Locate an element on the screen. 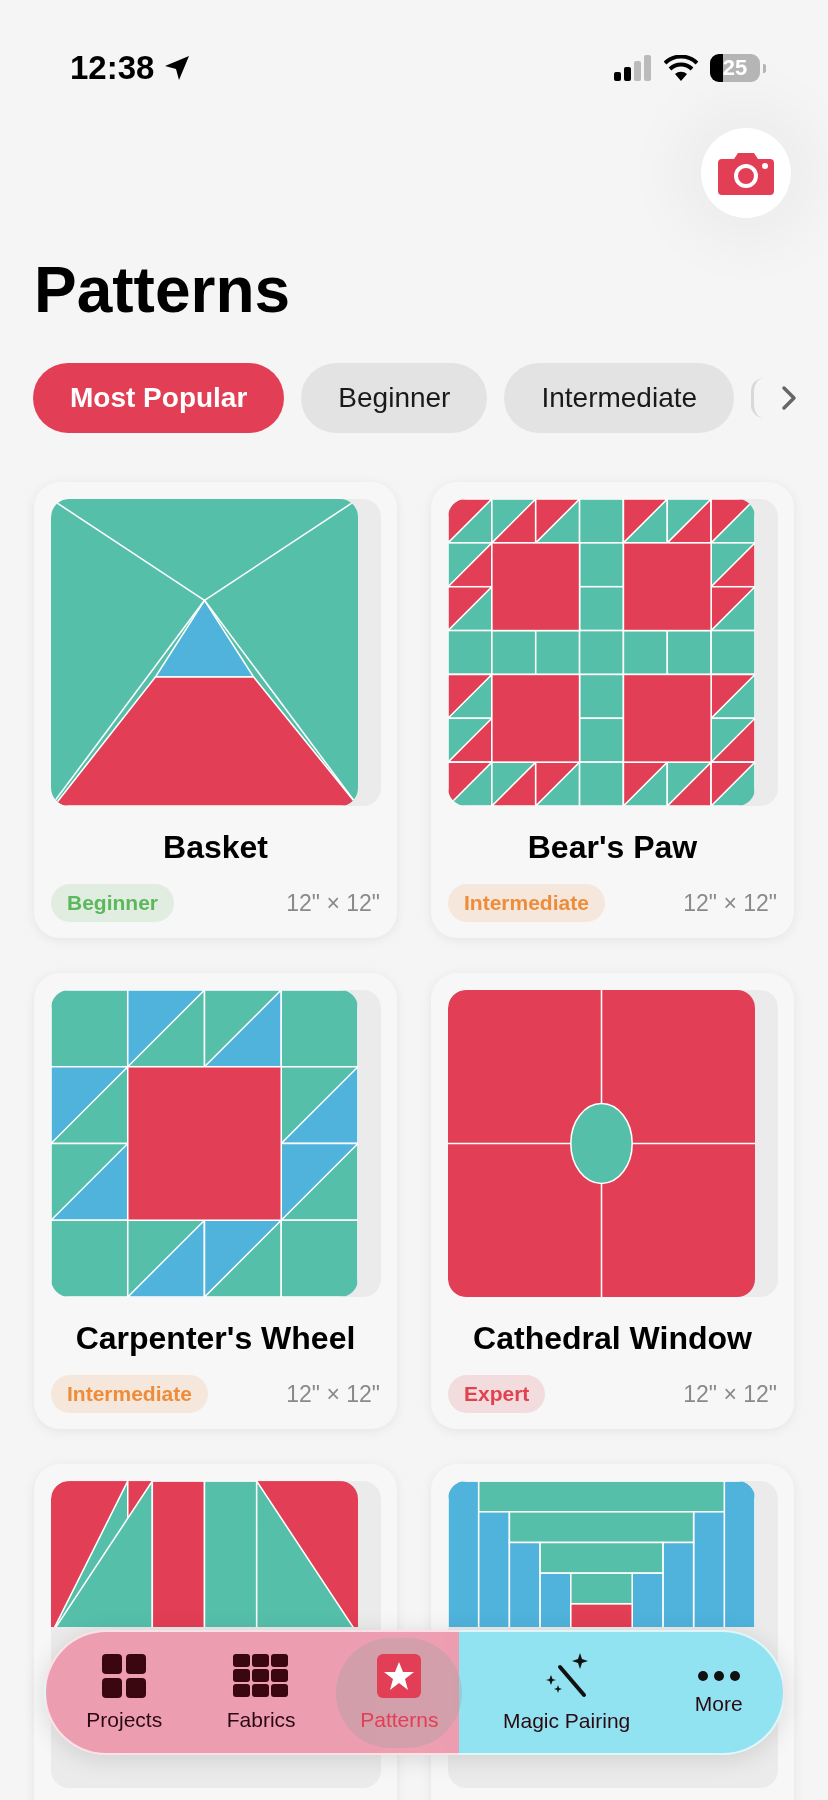  filter-chip: Beginner is located at coordinates (394, 398).